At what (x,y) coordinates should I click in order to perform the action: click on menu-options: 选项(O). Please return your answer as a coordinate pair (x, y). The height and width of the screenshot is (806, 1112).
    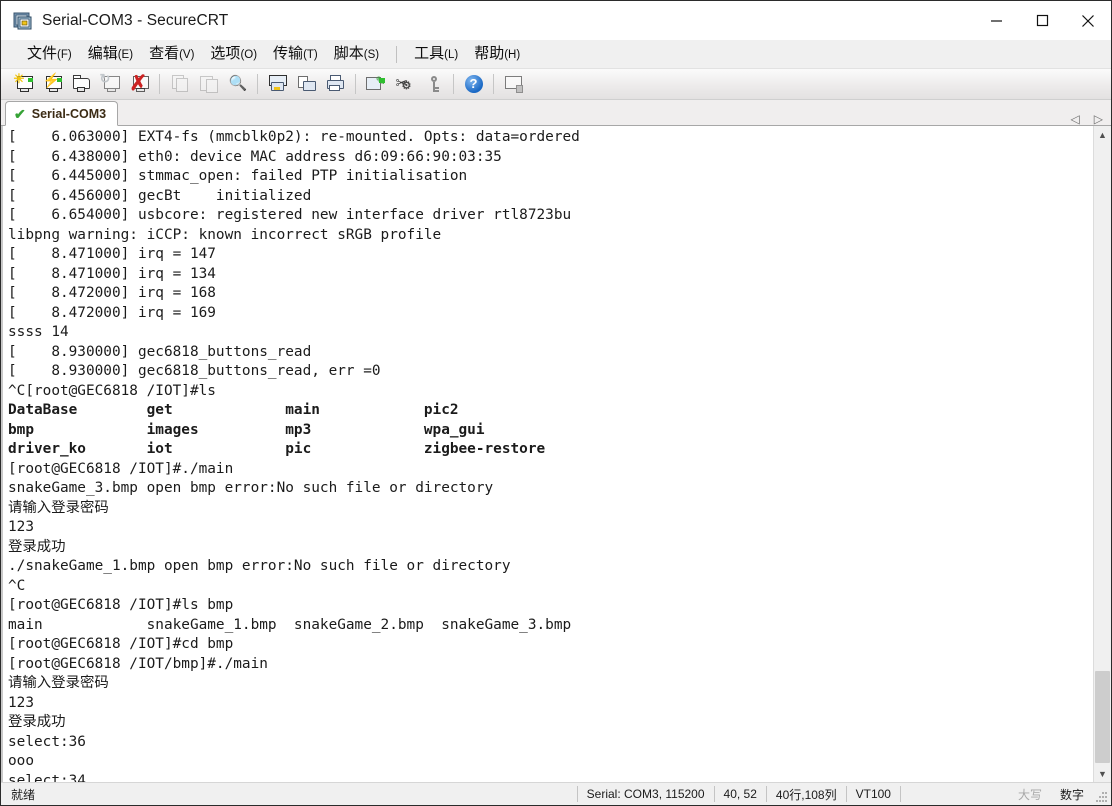
    Looking at the image, I should click on (233, 54).